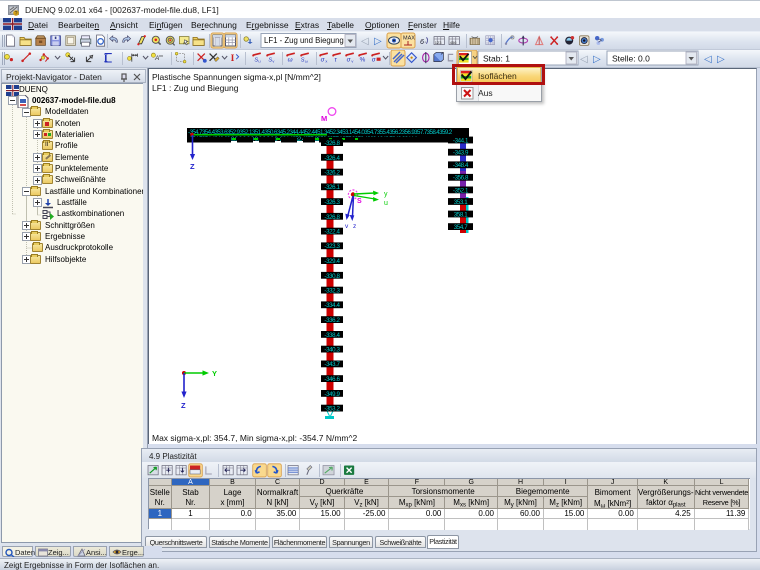  Describe the element at coordinates (461, 214) in the screenshot. I see `svg-text: 358.1` at that location.